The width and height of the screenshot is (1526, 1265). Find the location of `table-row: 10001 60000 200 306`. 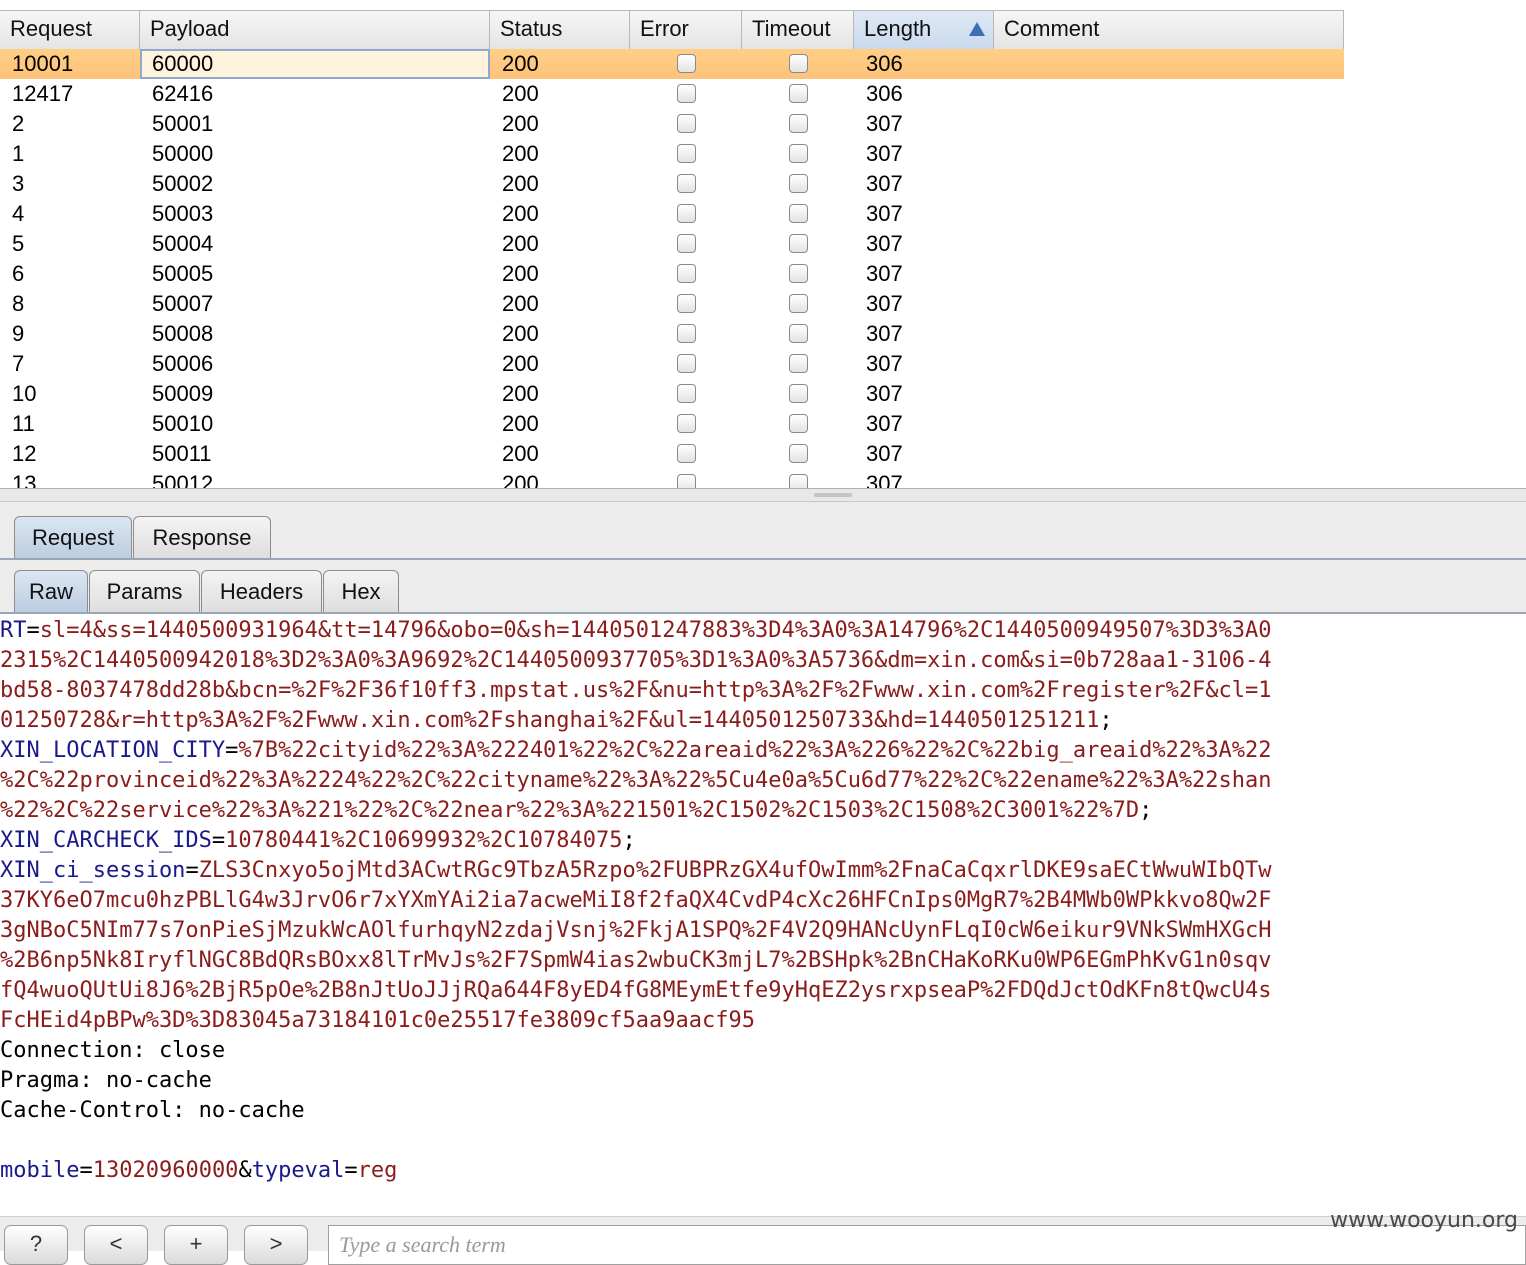

table-row: 10001 60000 200 306 is located at coordinates (672, 64).